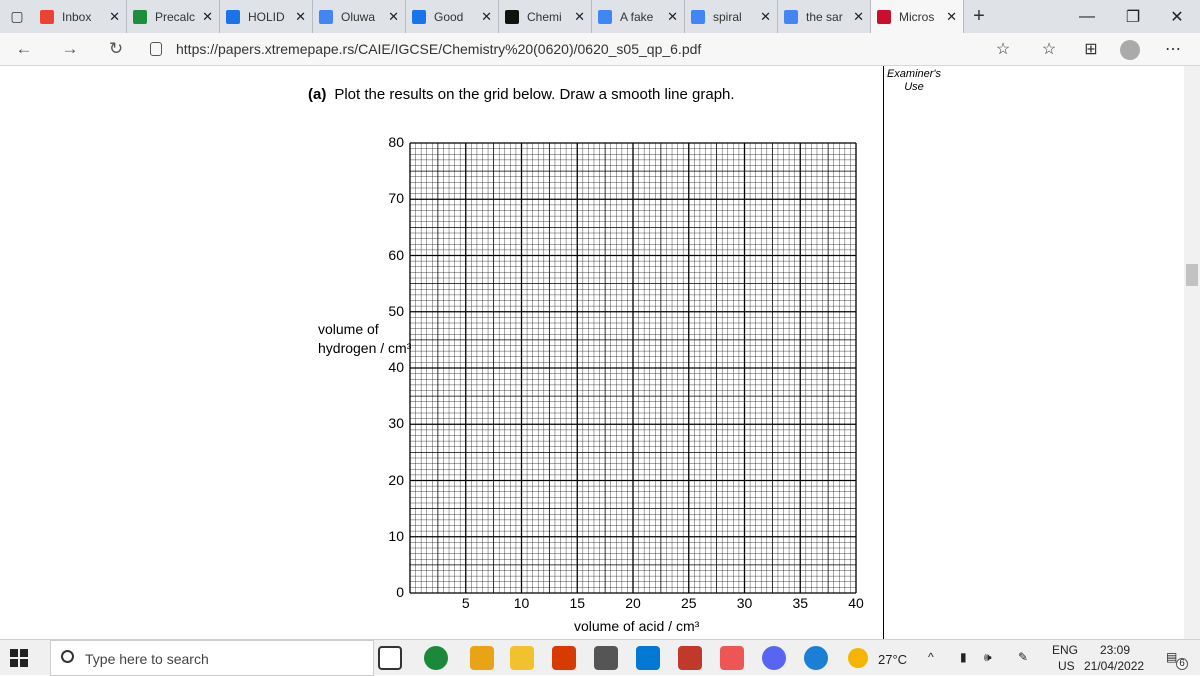 The height and width of the screenshot is (676, 1200). What do you see at coordinates (482, 658) in the screenshot?
I see `store-icon` at bounding box center [482, 658].